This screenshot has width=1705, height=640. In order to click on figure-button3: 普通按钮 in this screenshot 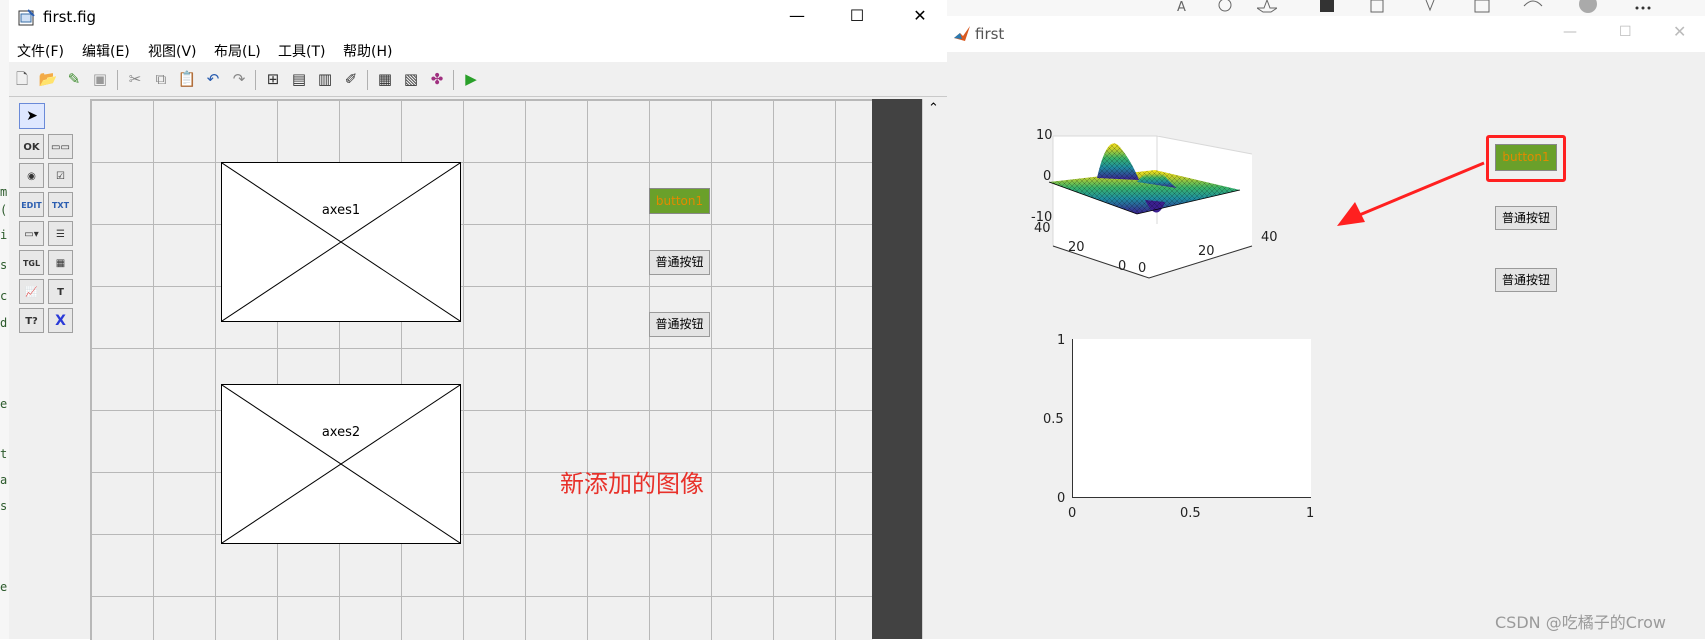, I will do `click(1526, 280)`.